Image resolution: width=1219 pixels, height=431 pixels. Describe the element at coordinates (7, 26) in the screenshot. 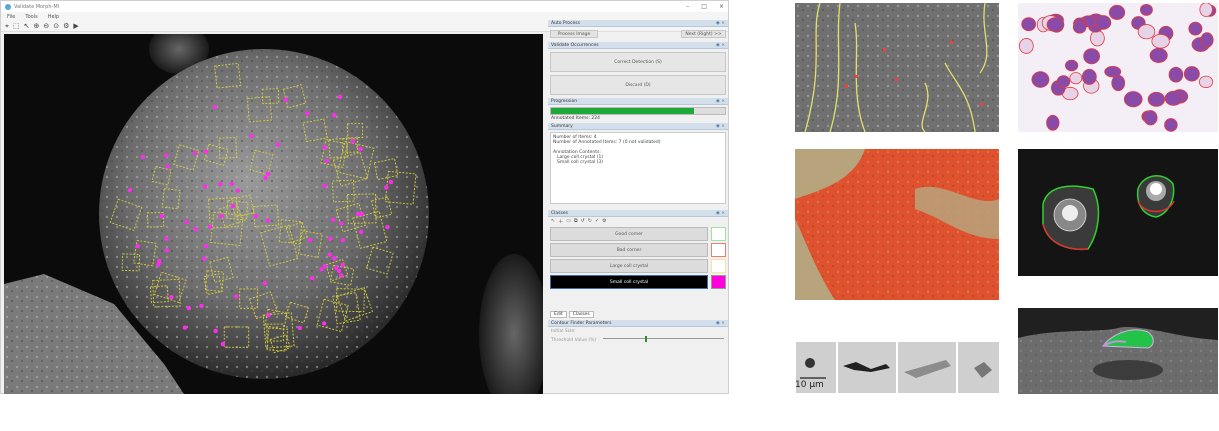

I see `select-tool-icon: ⌖` at that location.